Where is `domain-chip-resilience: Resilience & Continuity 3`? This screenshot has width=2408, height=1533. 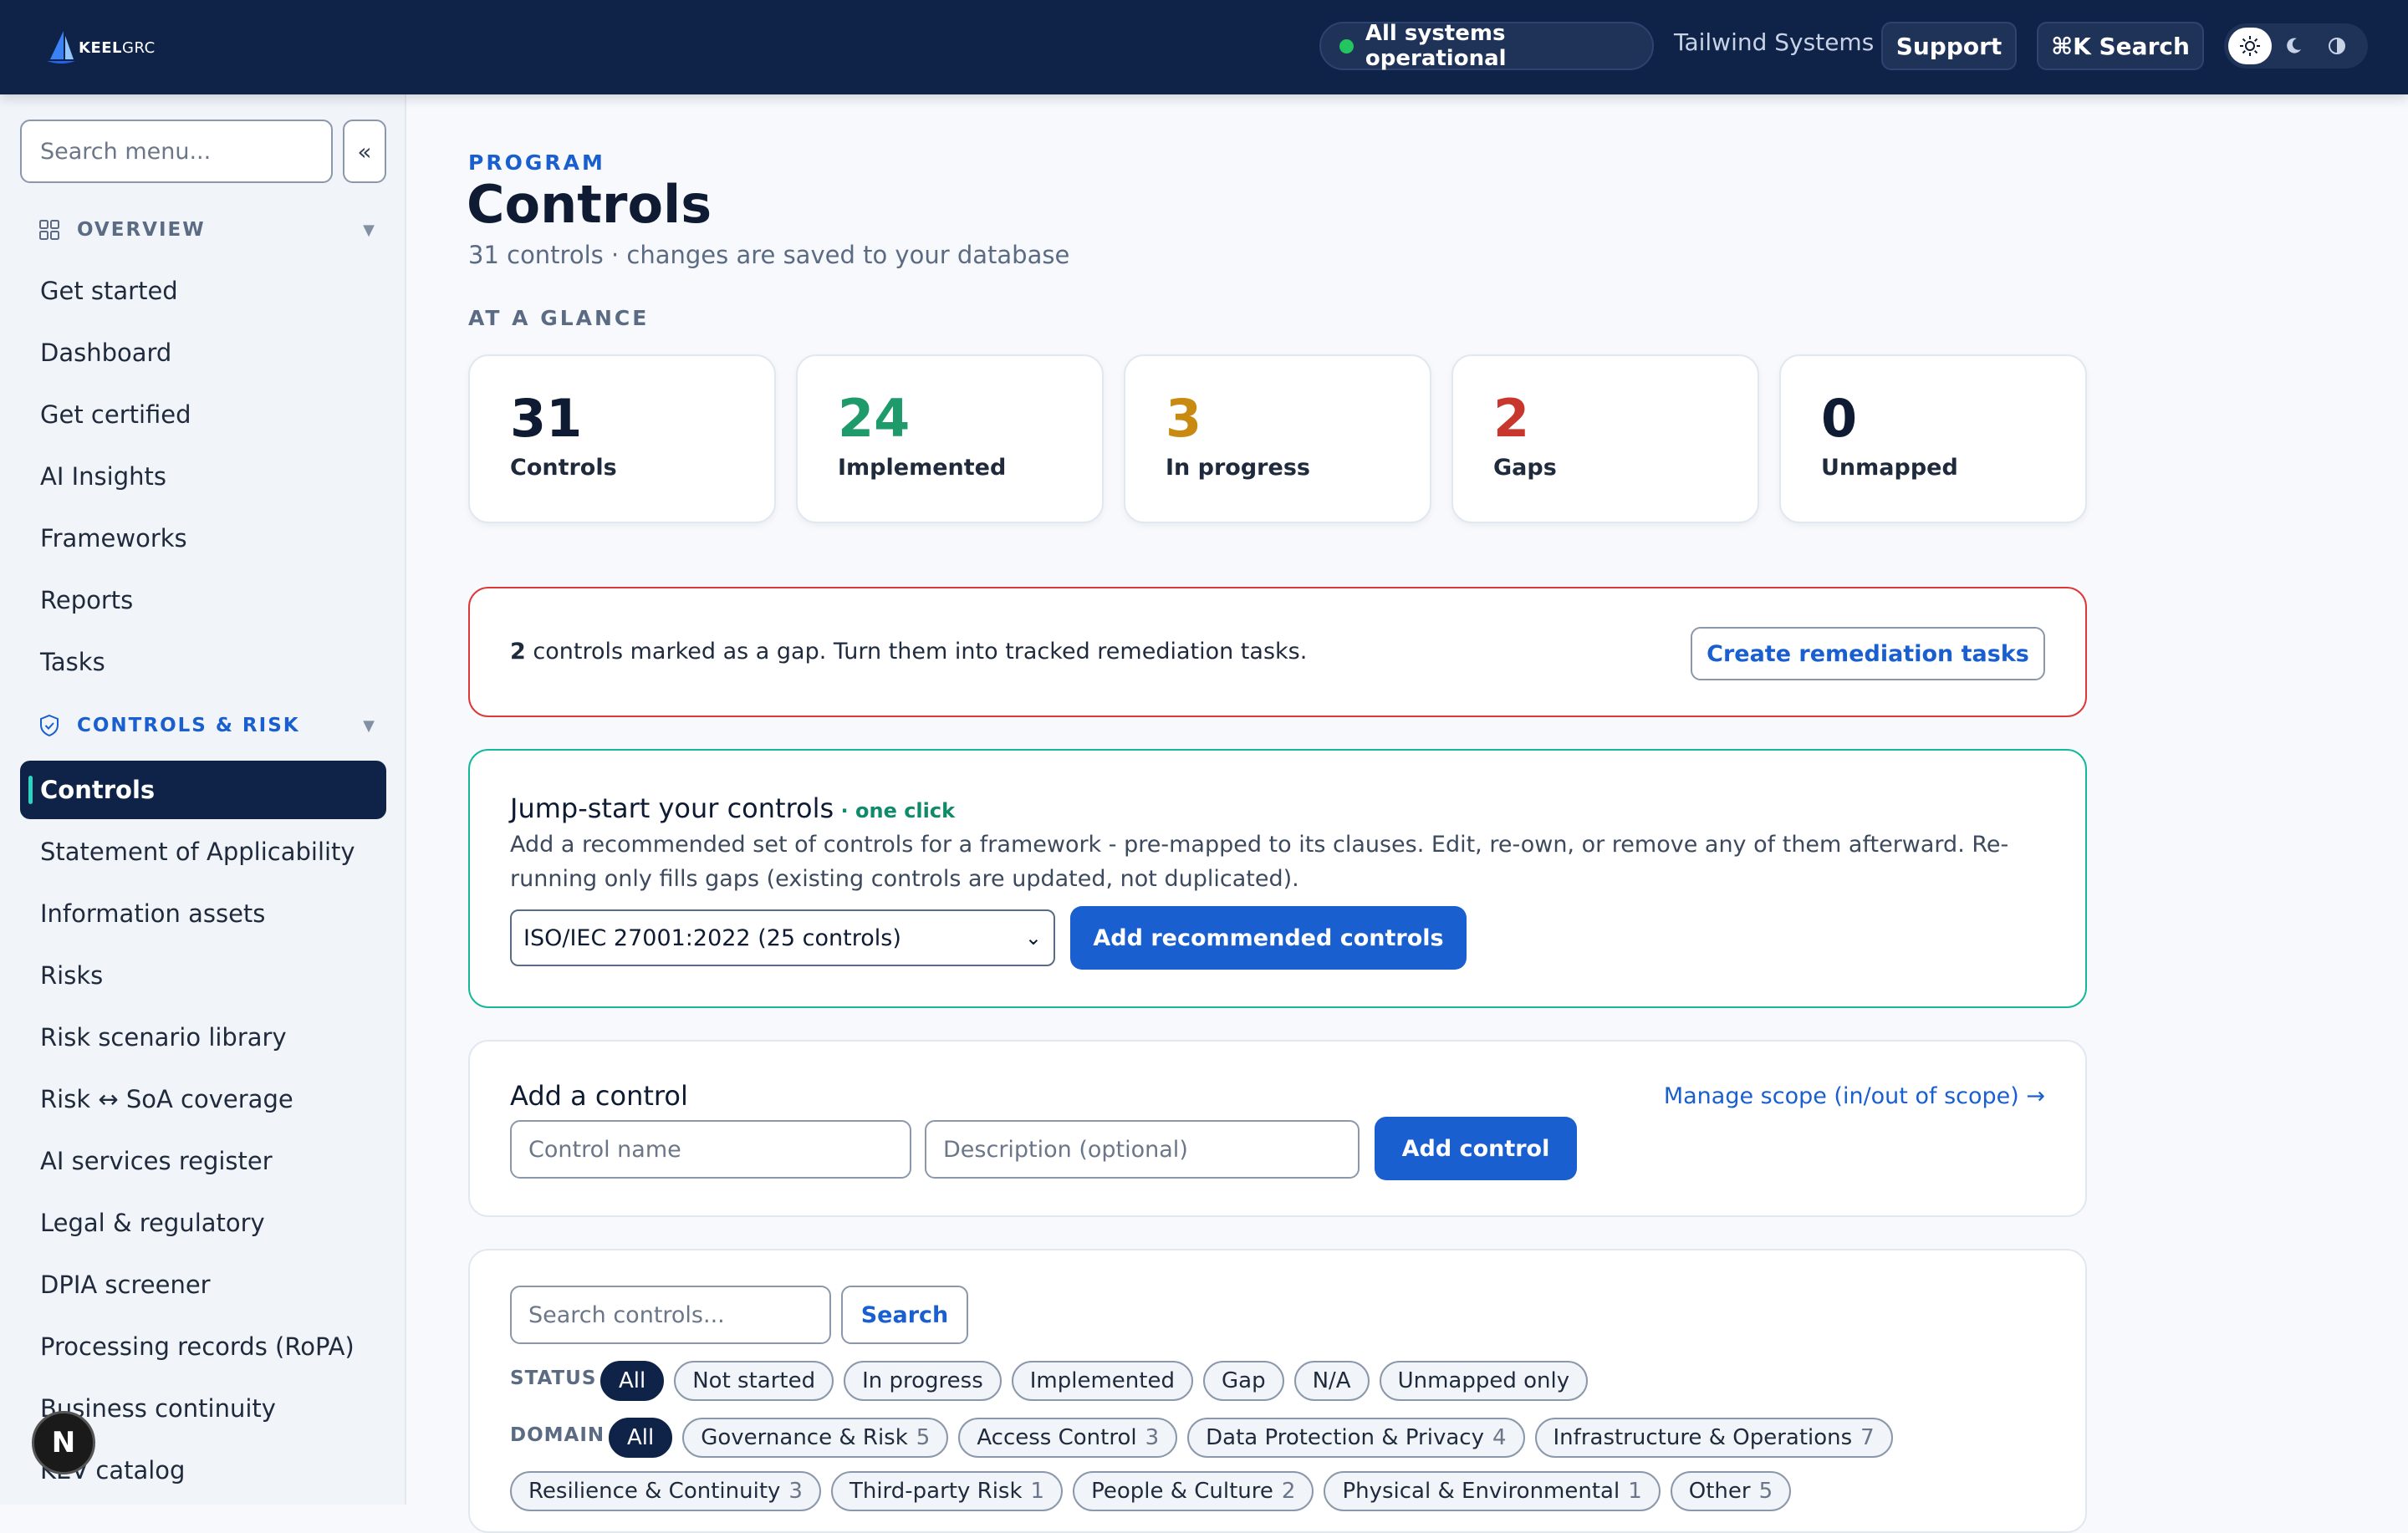 domain-chip-resilience: Resilience & Continuity 3 is located at coordinates (665, 1491).